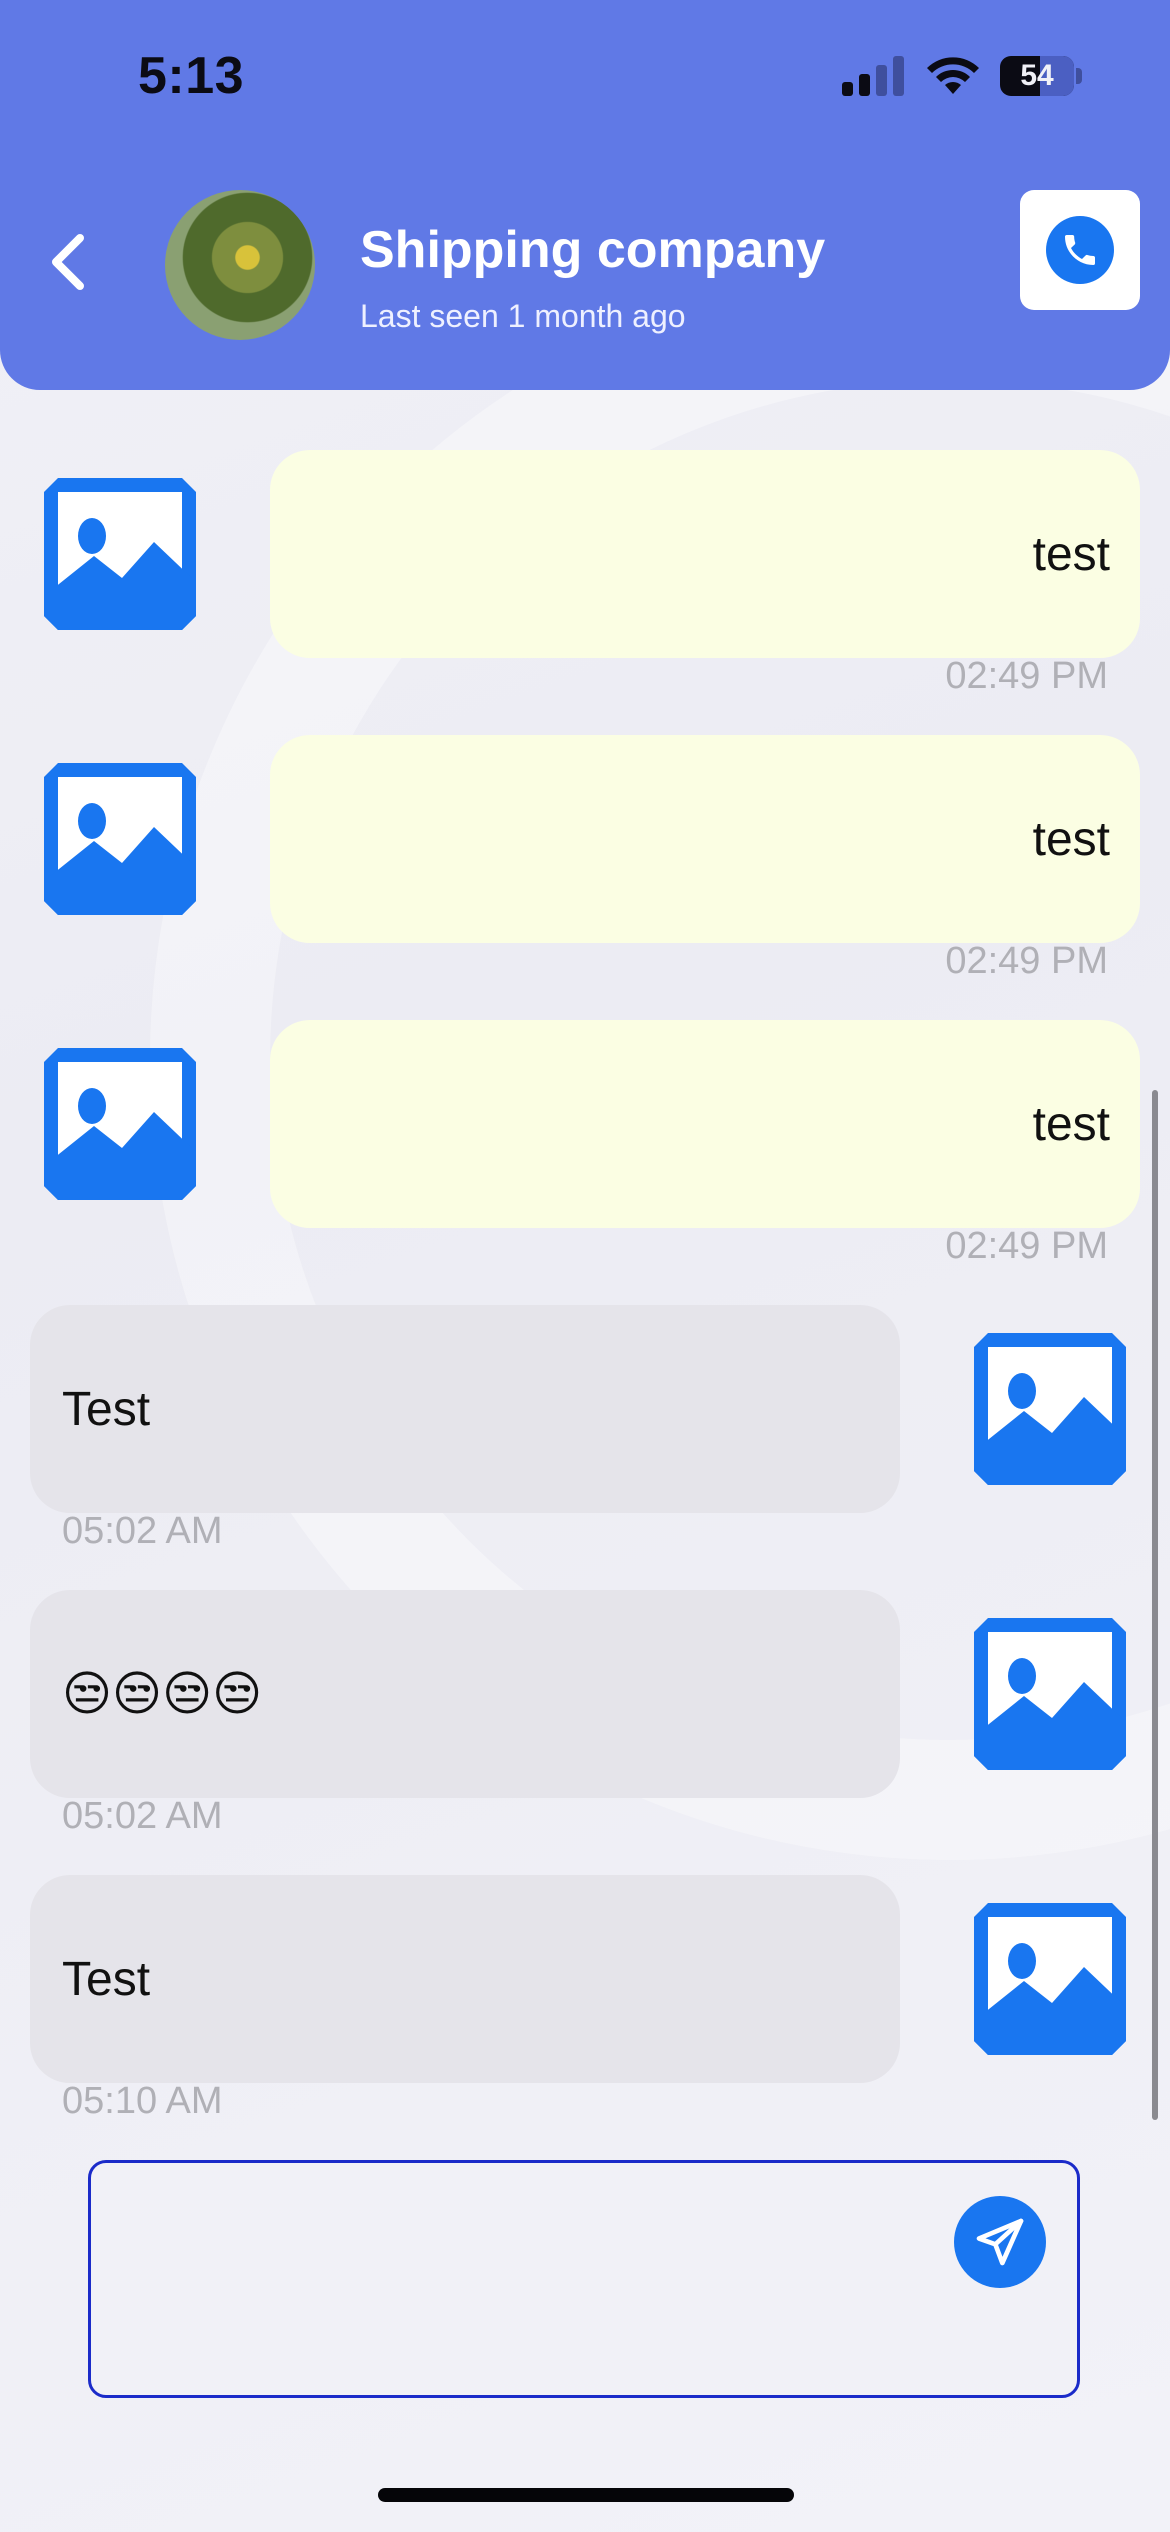  I want to click on message-list-scrollbar, so click(1155, 1605).